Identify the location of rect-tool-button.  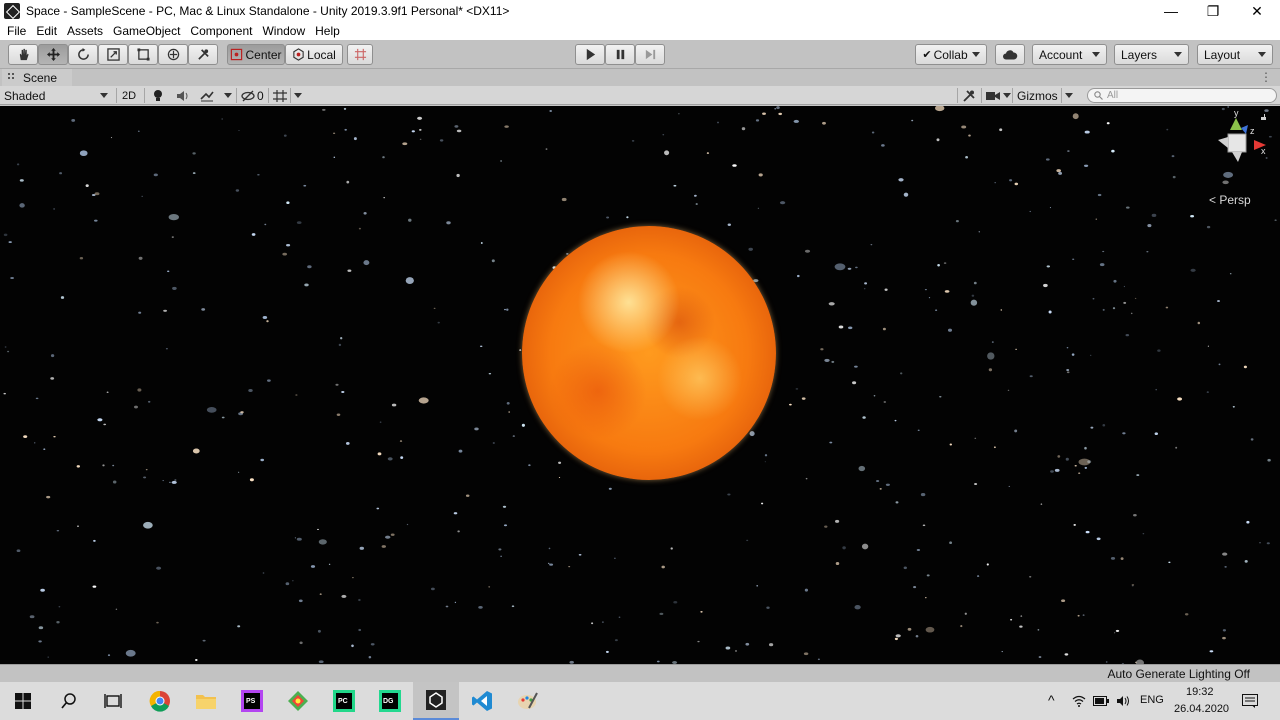
(143, 54).